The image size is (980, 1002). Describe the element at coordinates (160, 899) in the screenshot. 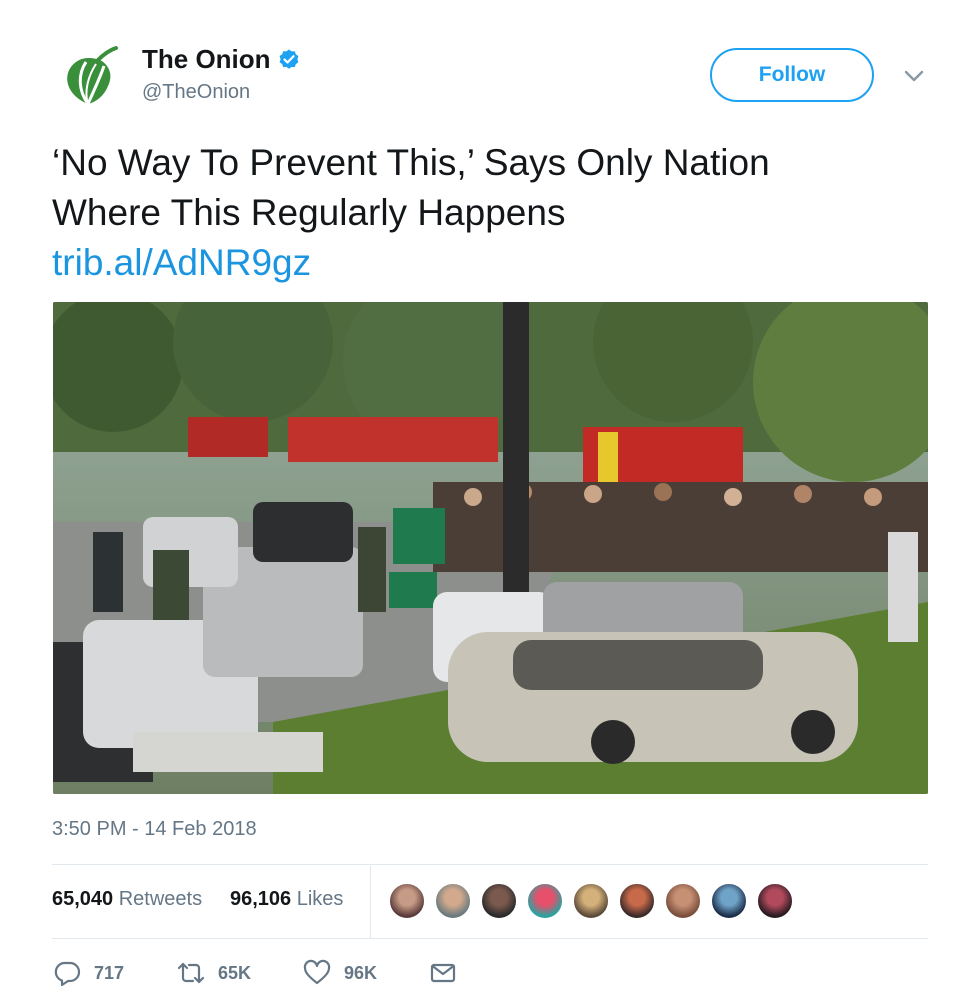

I see `retweets-label: Retweets` at that location.